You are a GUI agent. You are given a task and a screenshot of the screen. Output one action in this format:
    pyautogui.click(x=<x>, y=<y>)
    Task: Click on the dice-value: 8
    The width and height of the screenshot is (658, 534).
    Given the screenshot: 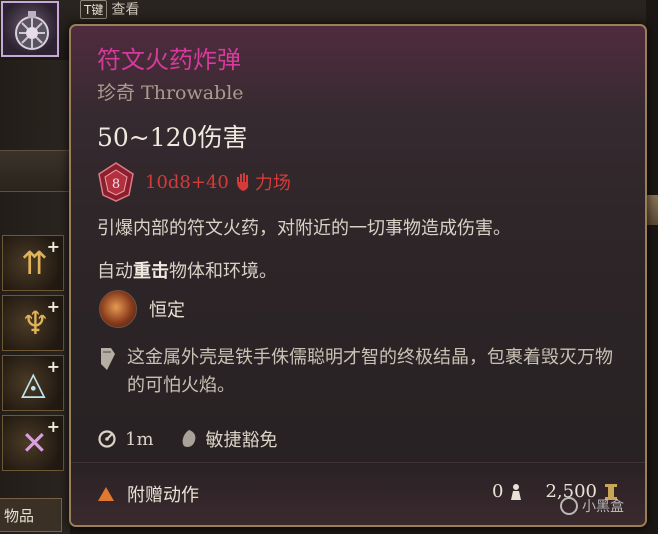 What is the action you would take?
    pyautogui.click(x=116, y=184)
    